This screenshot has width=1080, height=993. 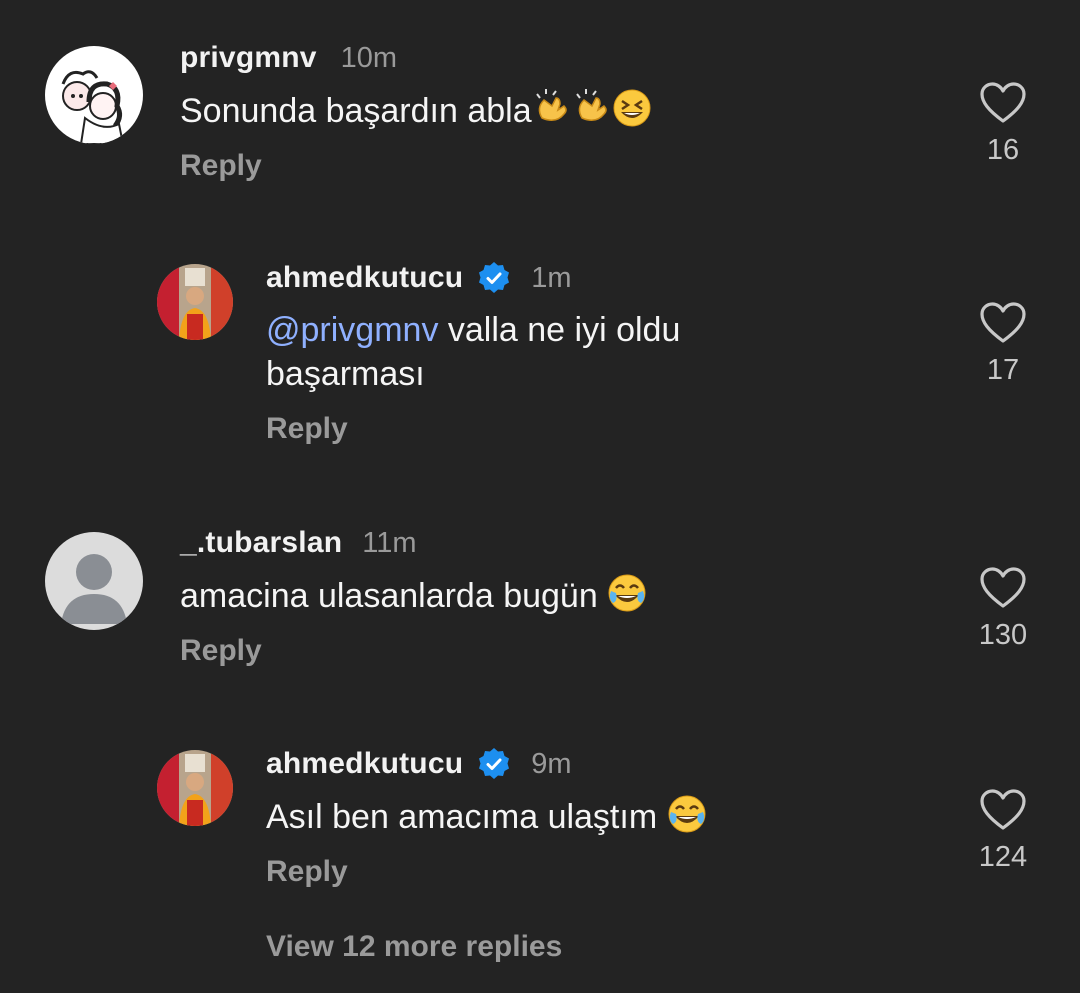 I want to click on comment-text: @privgmnv valla ne iyi oldu başarması, so click(x=546, y=352).